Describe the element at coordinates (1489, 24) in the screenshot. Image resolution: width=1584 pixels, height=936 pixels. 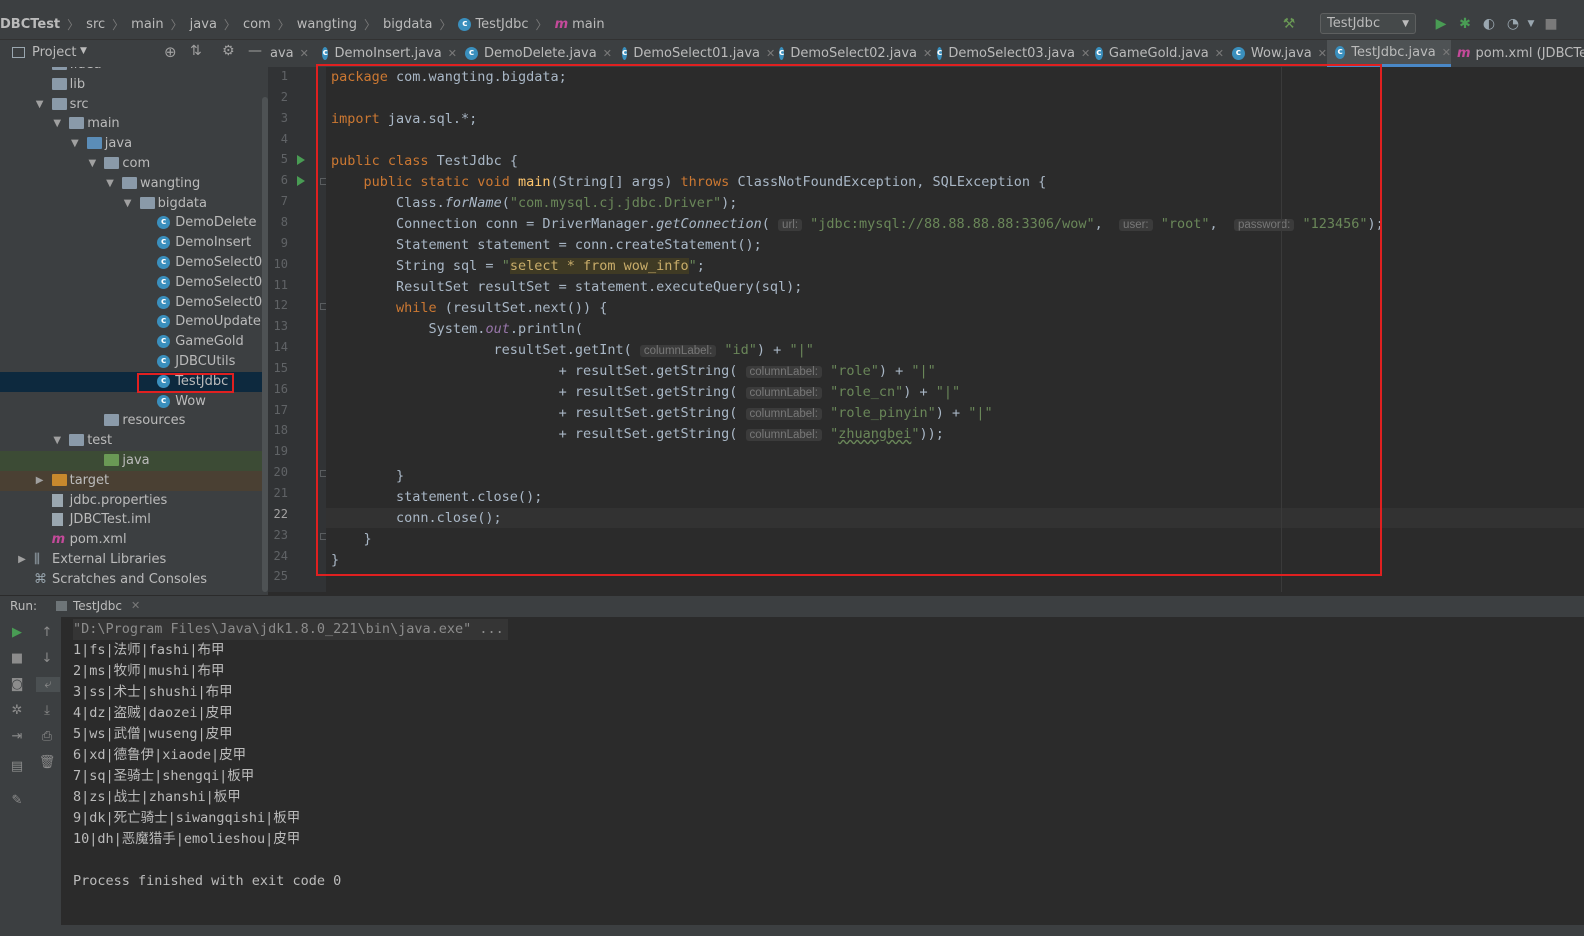
I see `coverage-icon: ◐` at that location.